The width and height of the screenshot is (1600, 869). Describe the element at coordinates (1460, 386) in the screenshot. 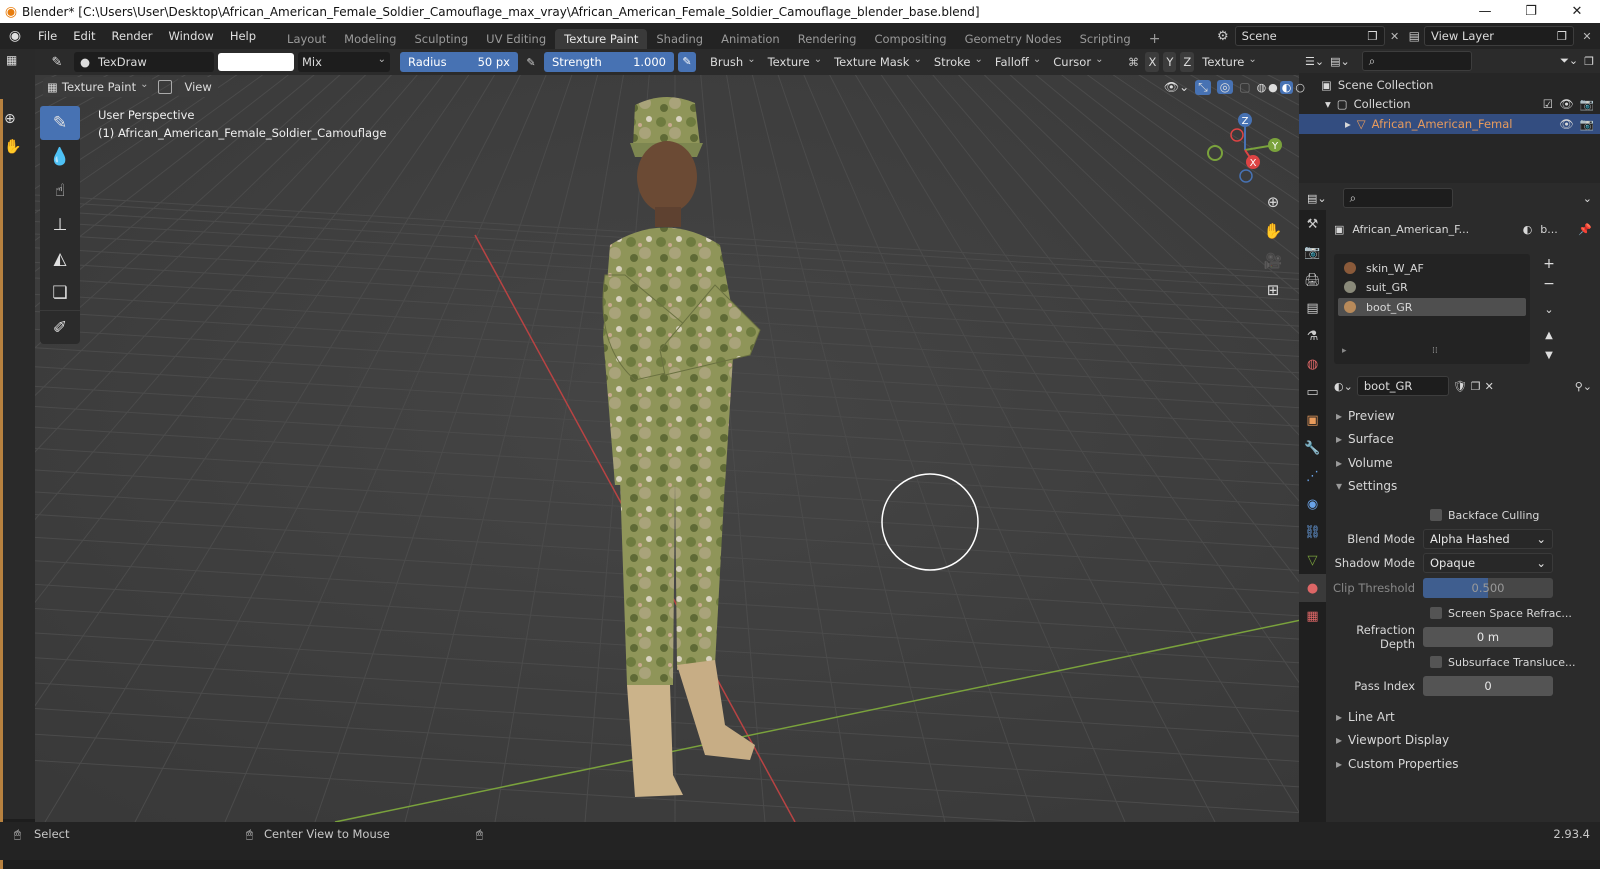

I see `fake-user-icon: 🛡` at that location.